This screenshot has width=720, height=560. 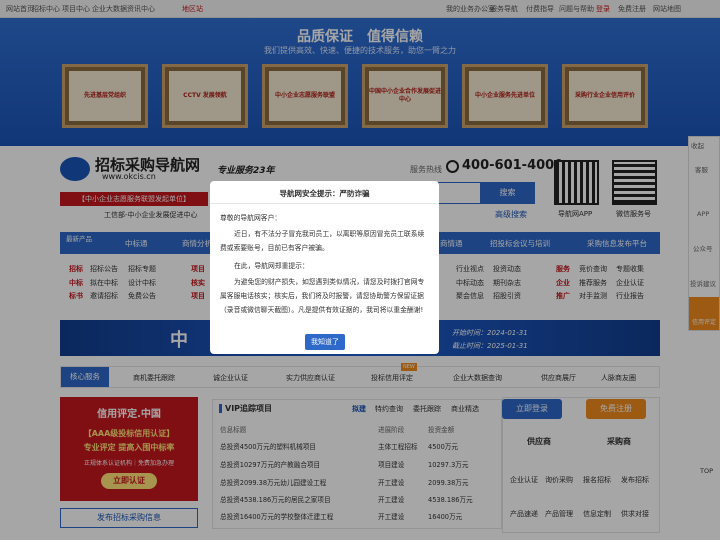 I want to click on acknowledge-button: 我知道了, so click(x=325, y=342).